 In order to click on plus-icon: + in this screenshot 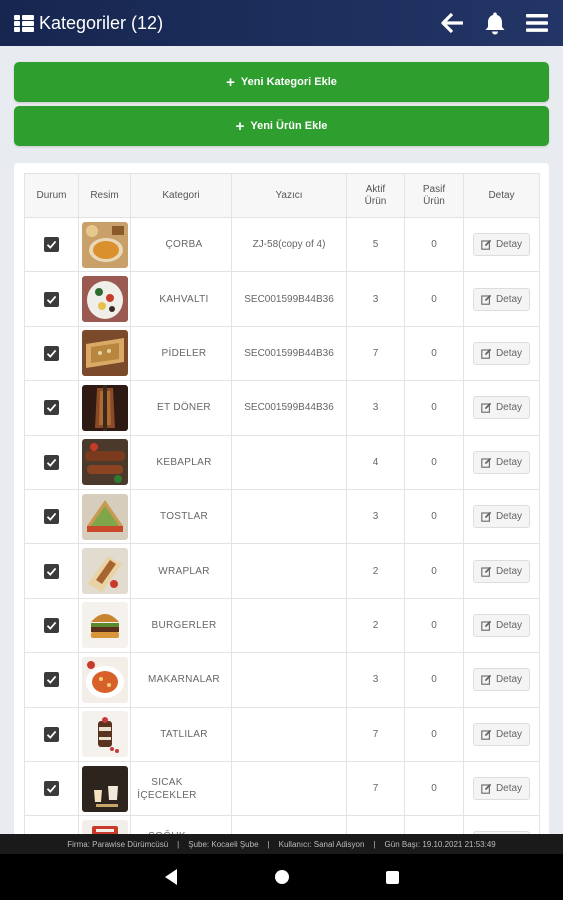, I will do `click(240, 126)`.